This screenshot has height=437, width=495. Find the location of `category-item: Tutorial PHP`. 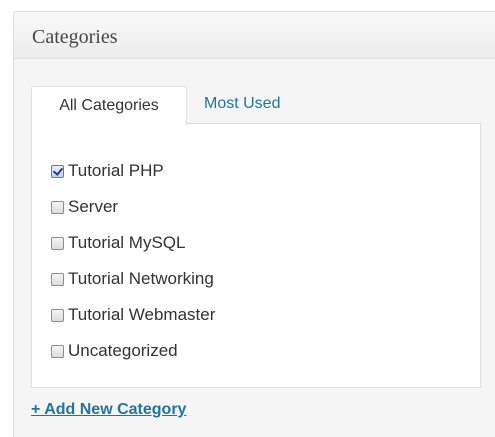

category-item: Tutorial PHP is located at coordinates (133, 171).